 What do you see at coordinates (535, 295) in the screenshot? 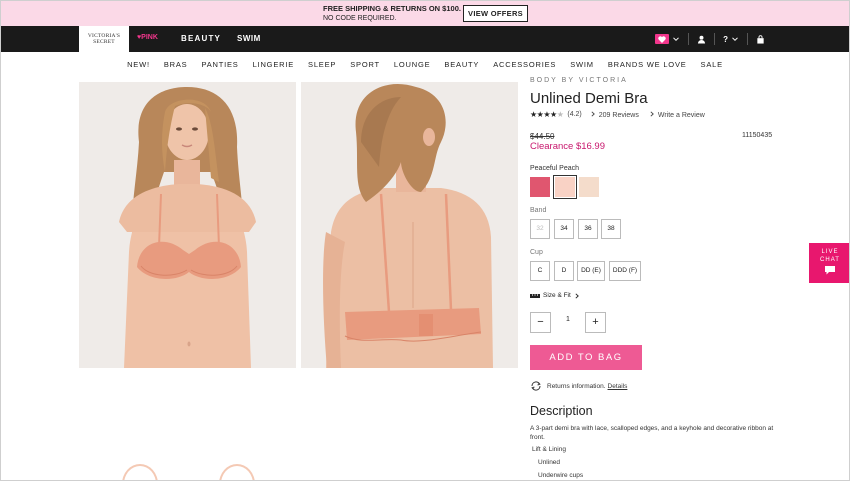
I see `ruler-icon` at bounding box center [535, 295].